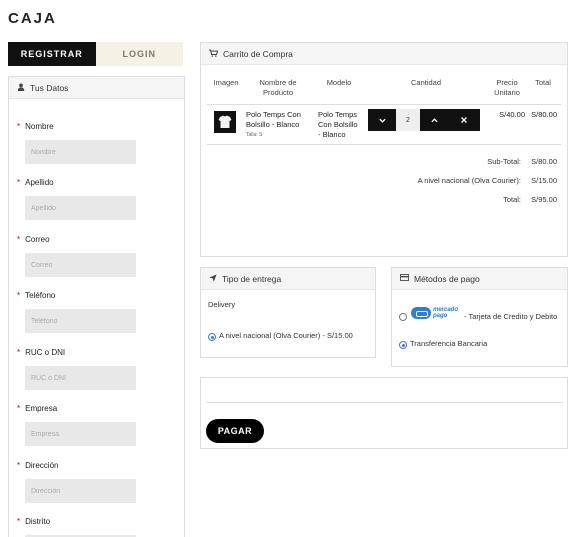 This screenshot has height=537, width=580. What do you see at coordinates (37, 239) in the screenshot?
I see `field-label: Correo` at bounding box center [37, 239].